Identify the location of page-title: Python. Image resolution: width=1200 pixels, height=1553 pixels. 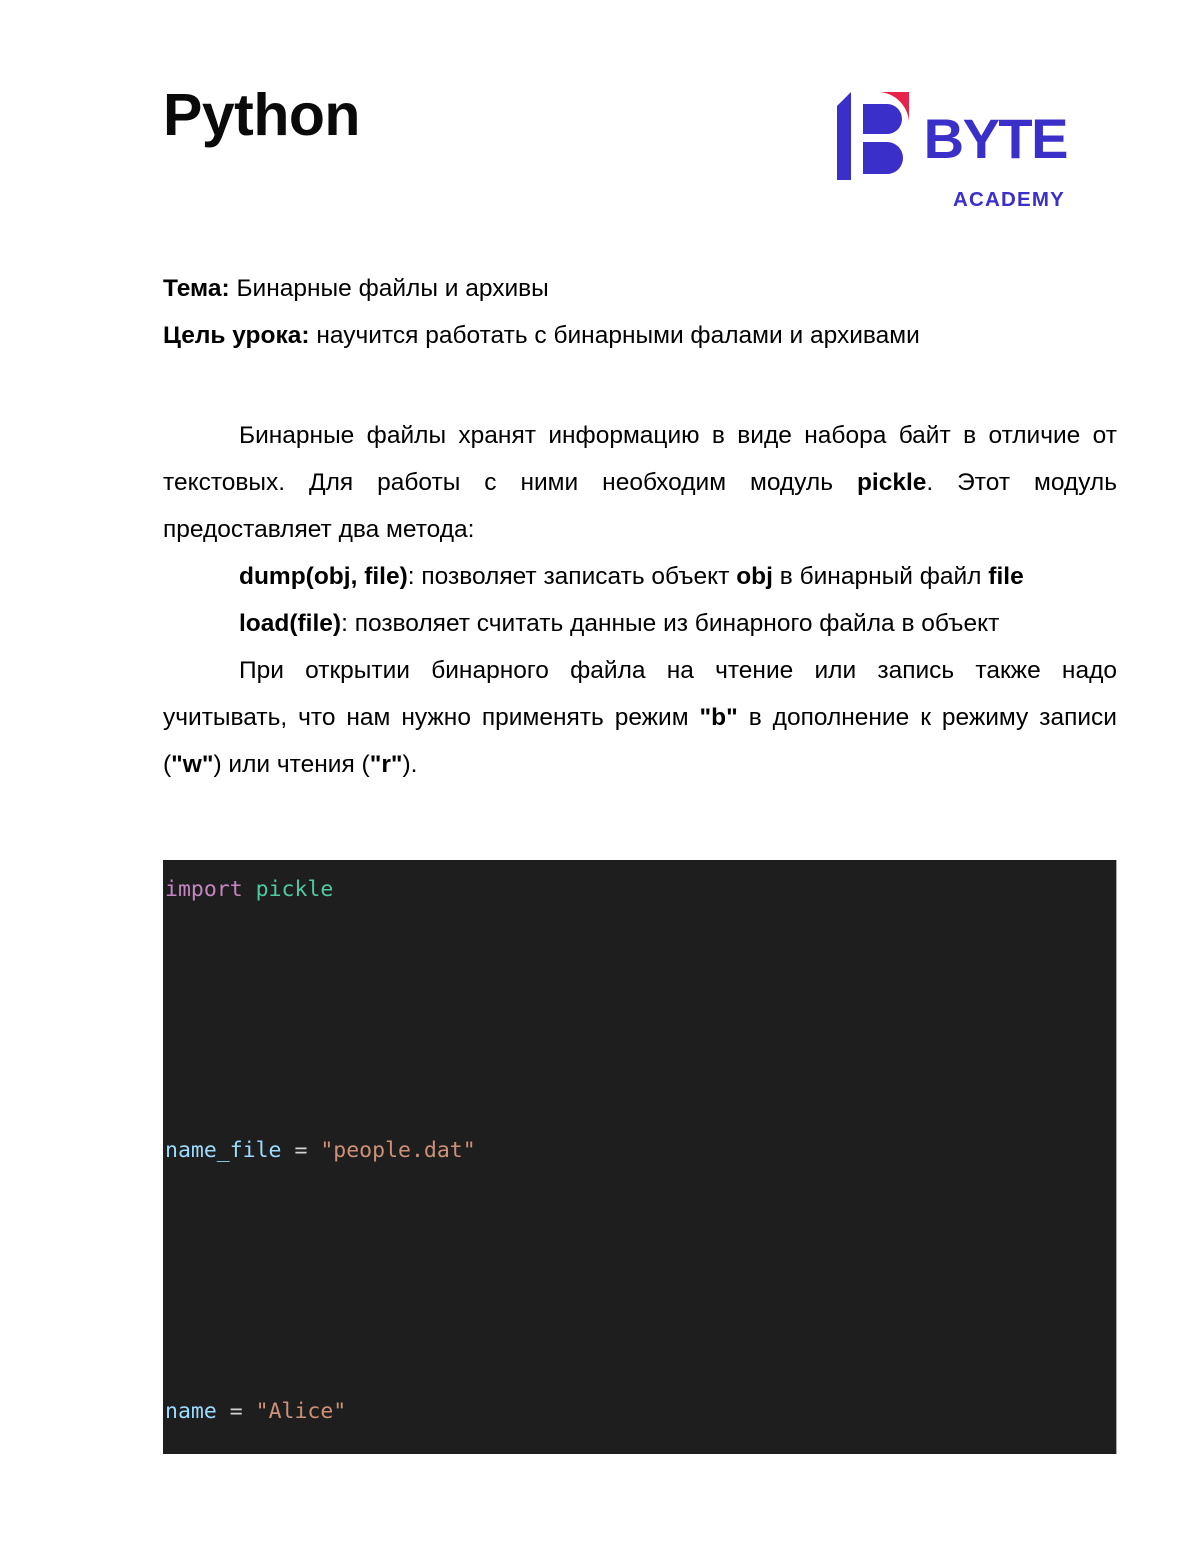
(261, 115).